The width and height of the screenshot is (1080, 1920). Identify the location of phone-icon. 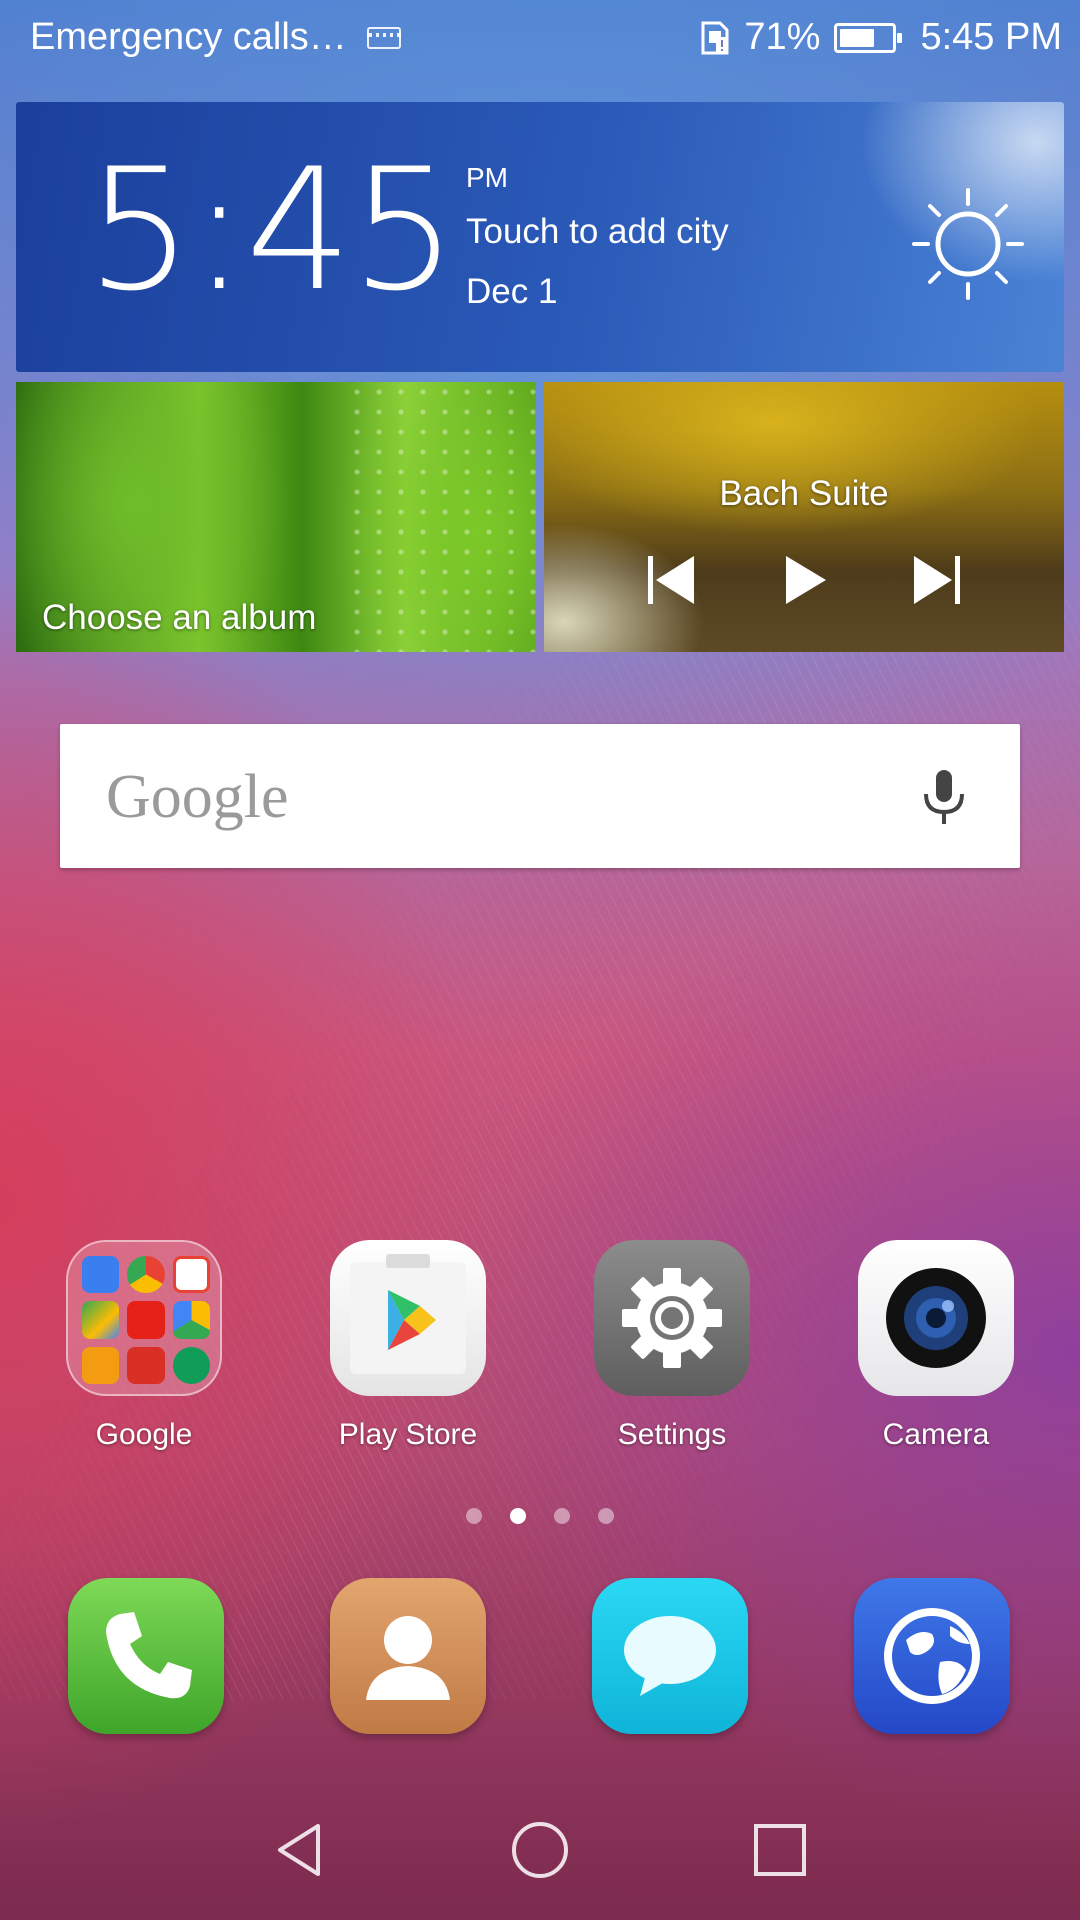
(146, 1656).